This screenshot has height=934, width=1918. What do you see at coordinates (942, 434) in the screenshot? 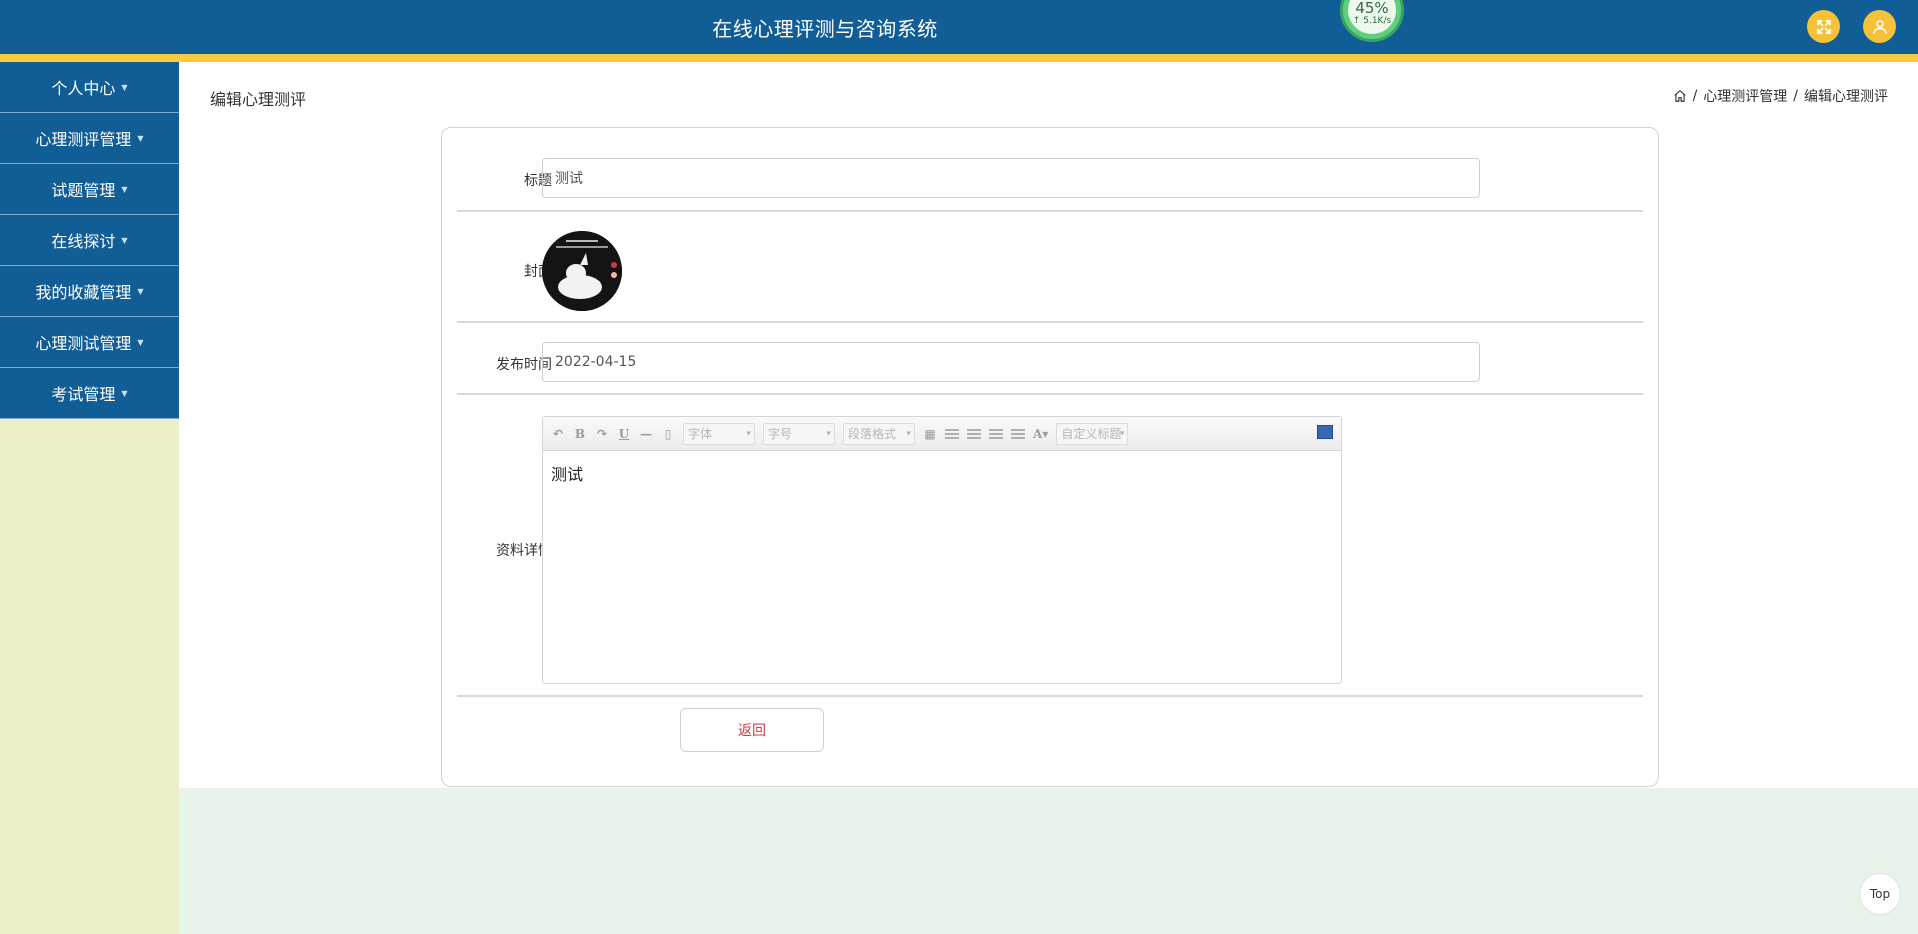
I see `editor-toolbar: ↶ B ↷ U — ▯ 字体 字号 段落格式 ▦ A▾ 自定义标题` at bounding box center [942, 434].